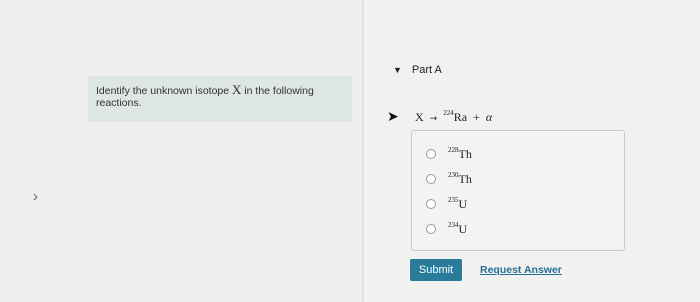 This screenshot has width=700, height=302. I want to click on option-mass: 230, so click(453, 175).